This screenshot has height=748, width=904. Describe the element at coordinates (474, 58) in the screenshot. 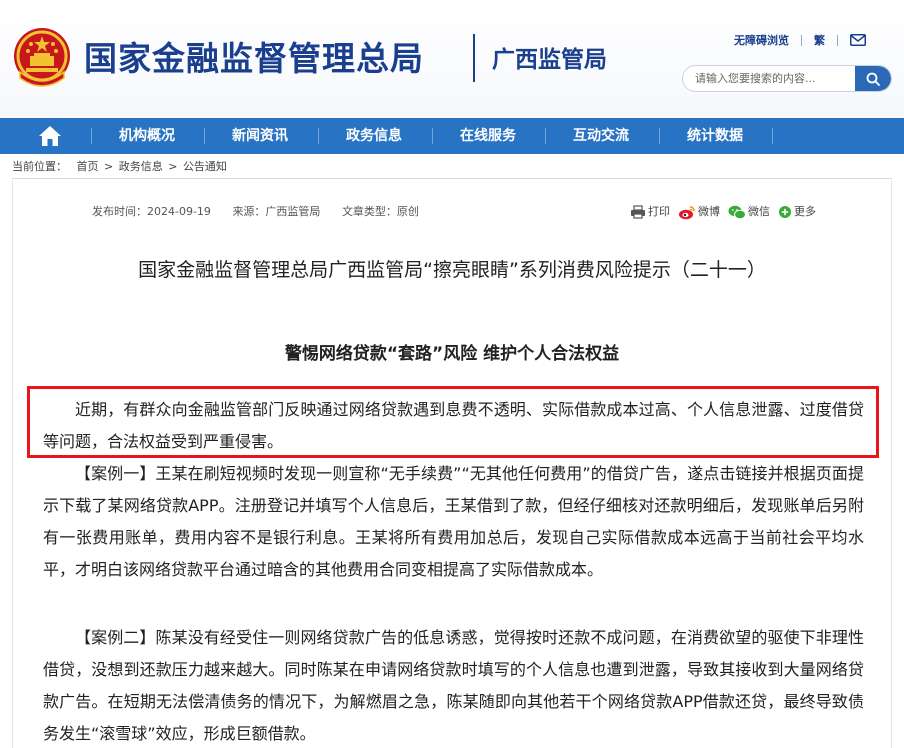

I see `title-divider` at that location.